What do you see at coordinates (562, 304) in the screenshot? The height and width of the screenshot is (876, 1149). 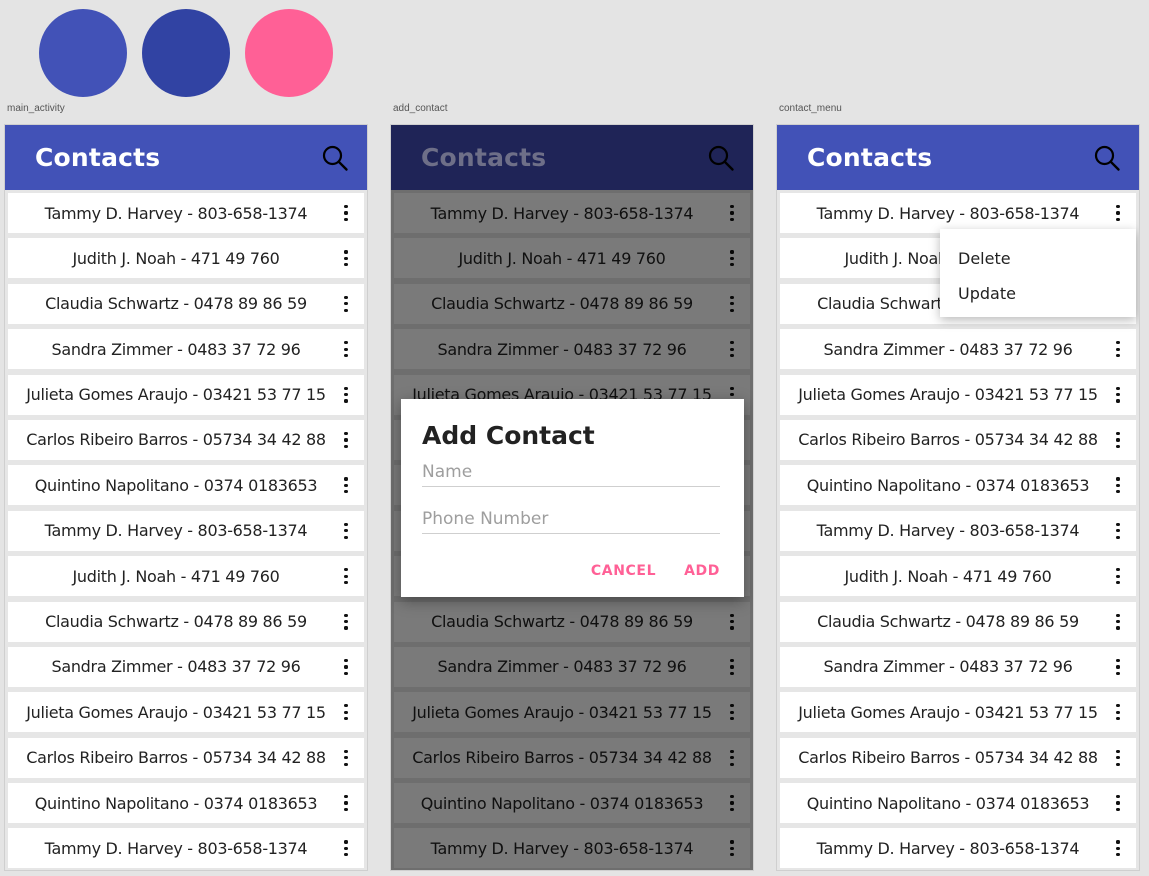 I see `contact-row-text: Claudia Schwartz - 0478 89 86 59` at bounding box center [562, 304].